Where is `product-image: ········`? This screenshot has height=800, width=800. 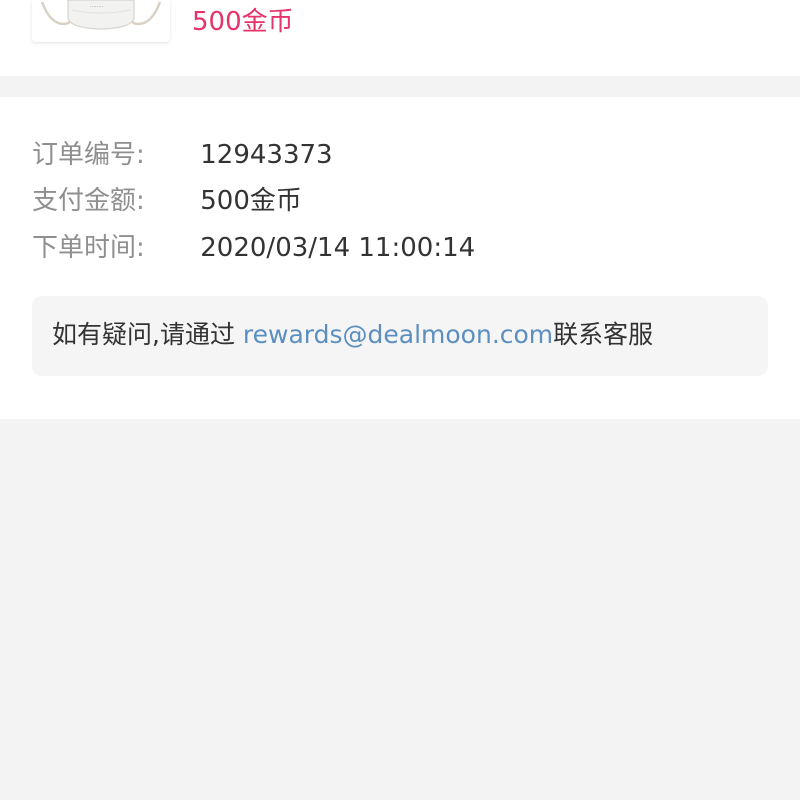 product-image: ········ is located at coordinates (101, 21).